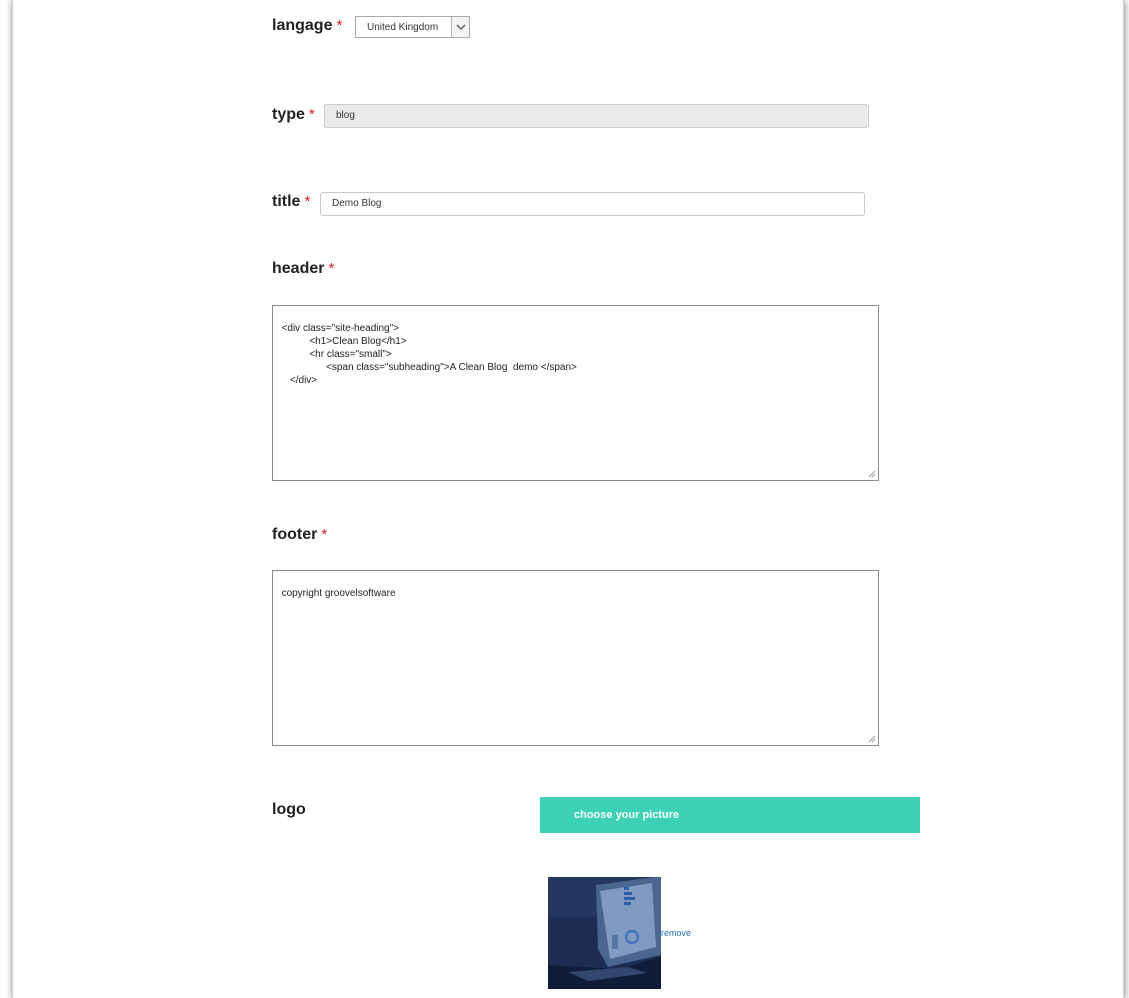 The width and height of the screenshot is (1129, 998). I want to click on choose-picture-button: choose your picture, so click(730, 815).